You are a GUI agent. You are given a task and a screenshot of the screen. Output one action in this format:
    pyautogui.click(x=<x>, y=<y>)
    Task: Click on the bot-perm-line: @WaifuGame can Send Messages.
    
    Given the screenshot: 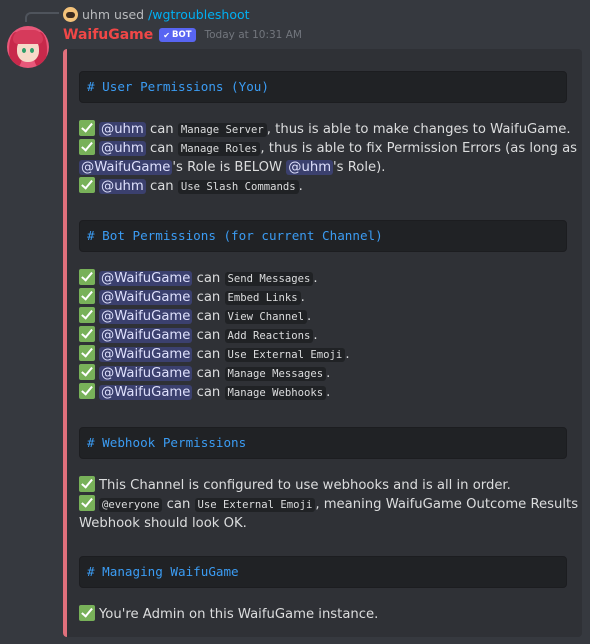 What is the action you would take?
    pyautogui.click(x=198, y=278)
    